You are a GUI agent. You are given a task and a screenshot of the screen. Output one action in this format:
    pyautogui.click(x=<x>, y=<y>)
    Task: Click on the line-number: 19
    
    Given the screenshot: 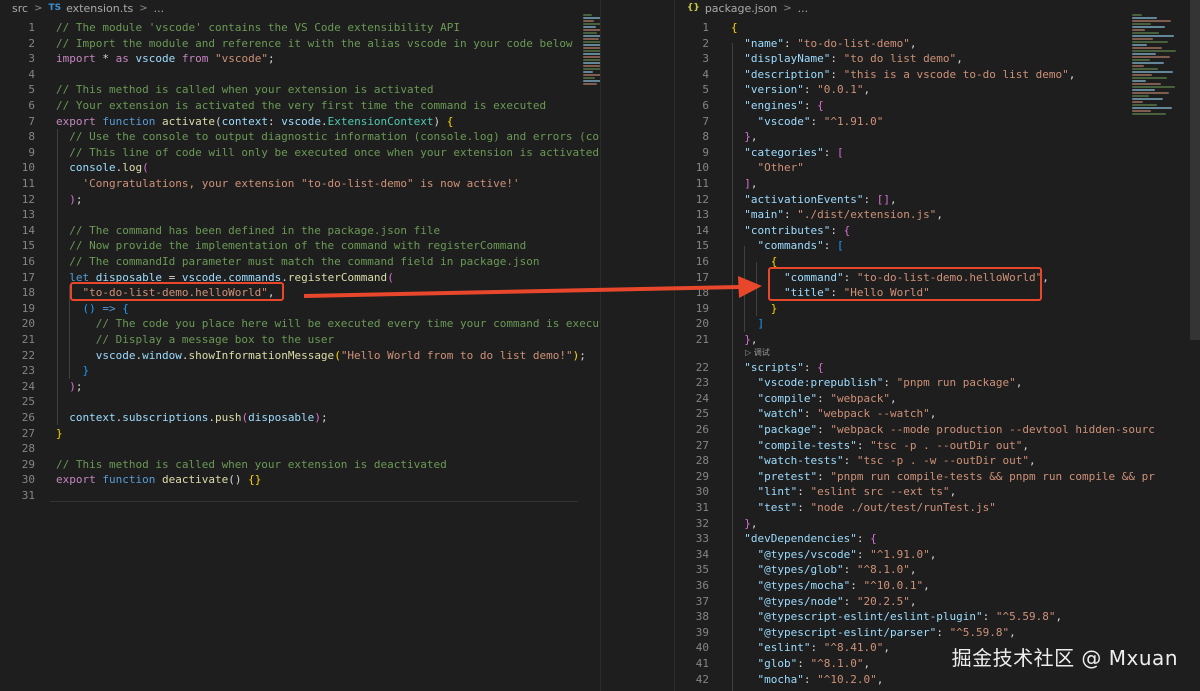 What is the action you would take?
    pyautogui.click(x=17, y=309)
    